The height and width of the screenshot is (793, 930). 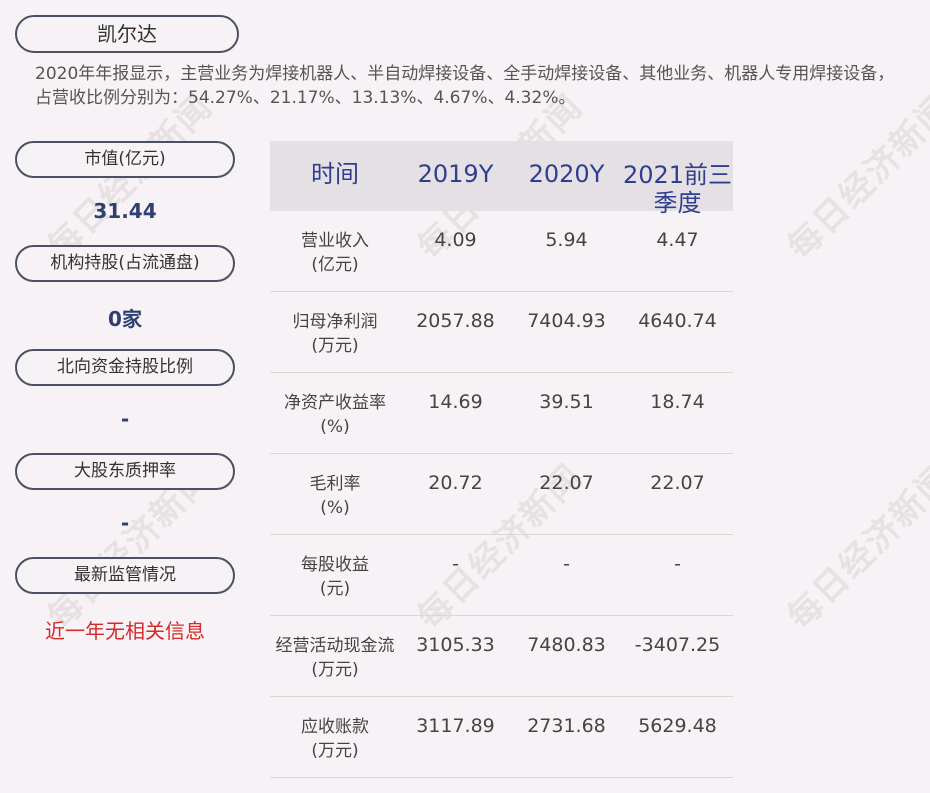 What do you see at coordinates (335, 739) in the screenshot?
I see `row-label: 应收账款 (万元)` at bounding box center [335, 739].